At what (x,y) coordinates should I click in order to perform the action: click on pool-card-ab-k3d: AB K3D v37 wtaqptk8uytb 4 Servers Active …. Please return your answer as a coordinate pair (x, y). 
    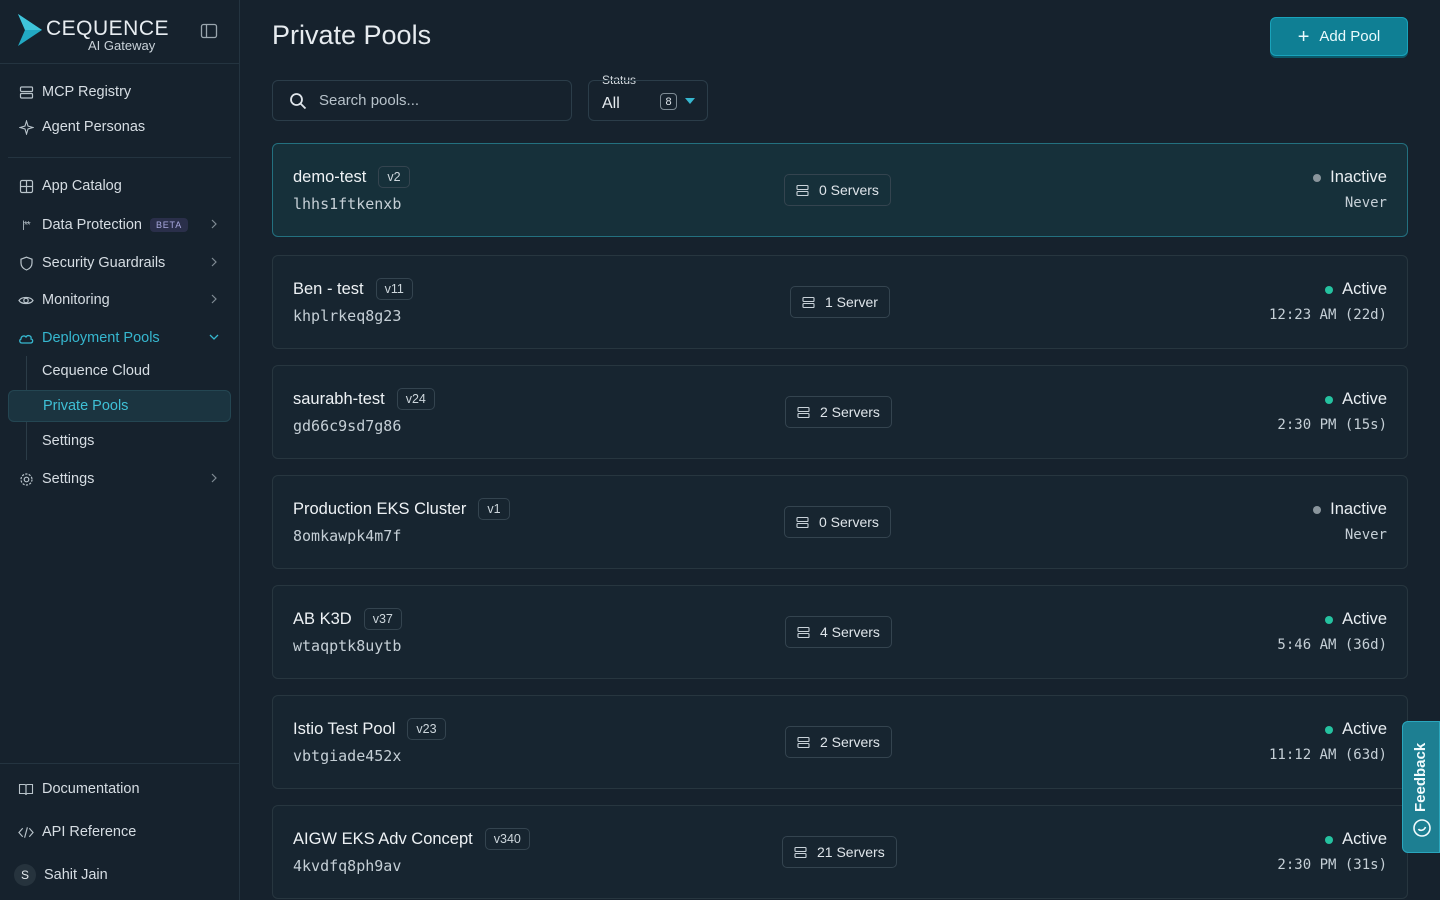
    Looking at the image, I should click on (840, 632).